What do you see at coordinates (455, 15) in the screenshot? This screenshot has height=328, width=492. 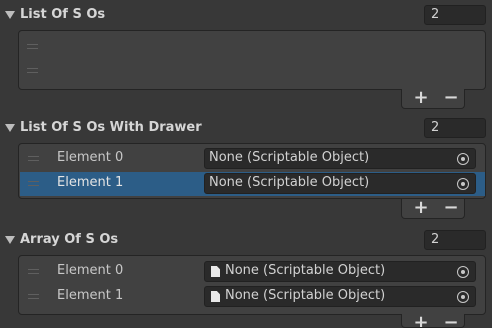 I see `list-of-sos-size-field: 2` at bounding box center [455, 15].